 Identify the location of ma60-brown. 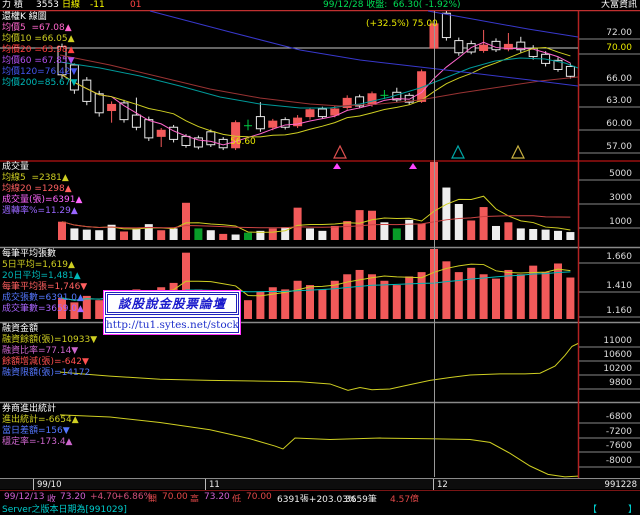
(319, 80).